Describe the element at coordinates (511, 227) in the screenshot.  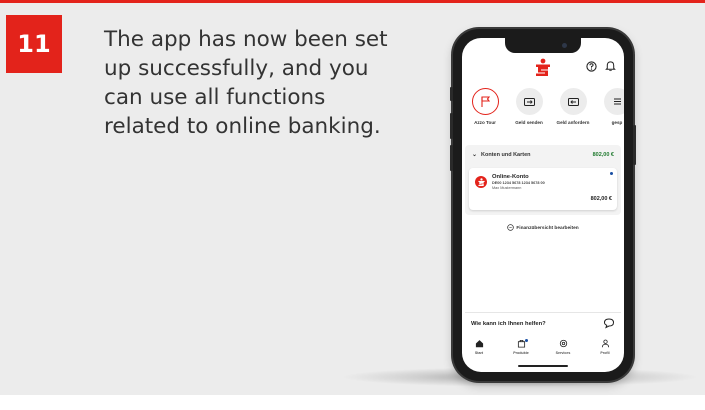
I see `edit-circle-icon` at that location.